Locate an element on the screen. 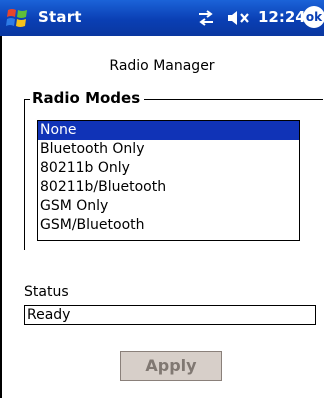  windows-start-flag-icon is located at coordinates (18, 18).